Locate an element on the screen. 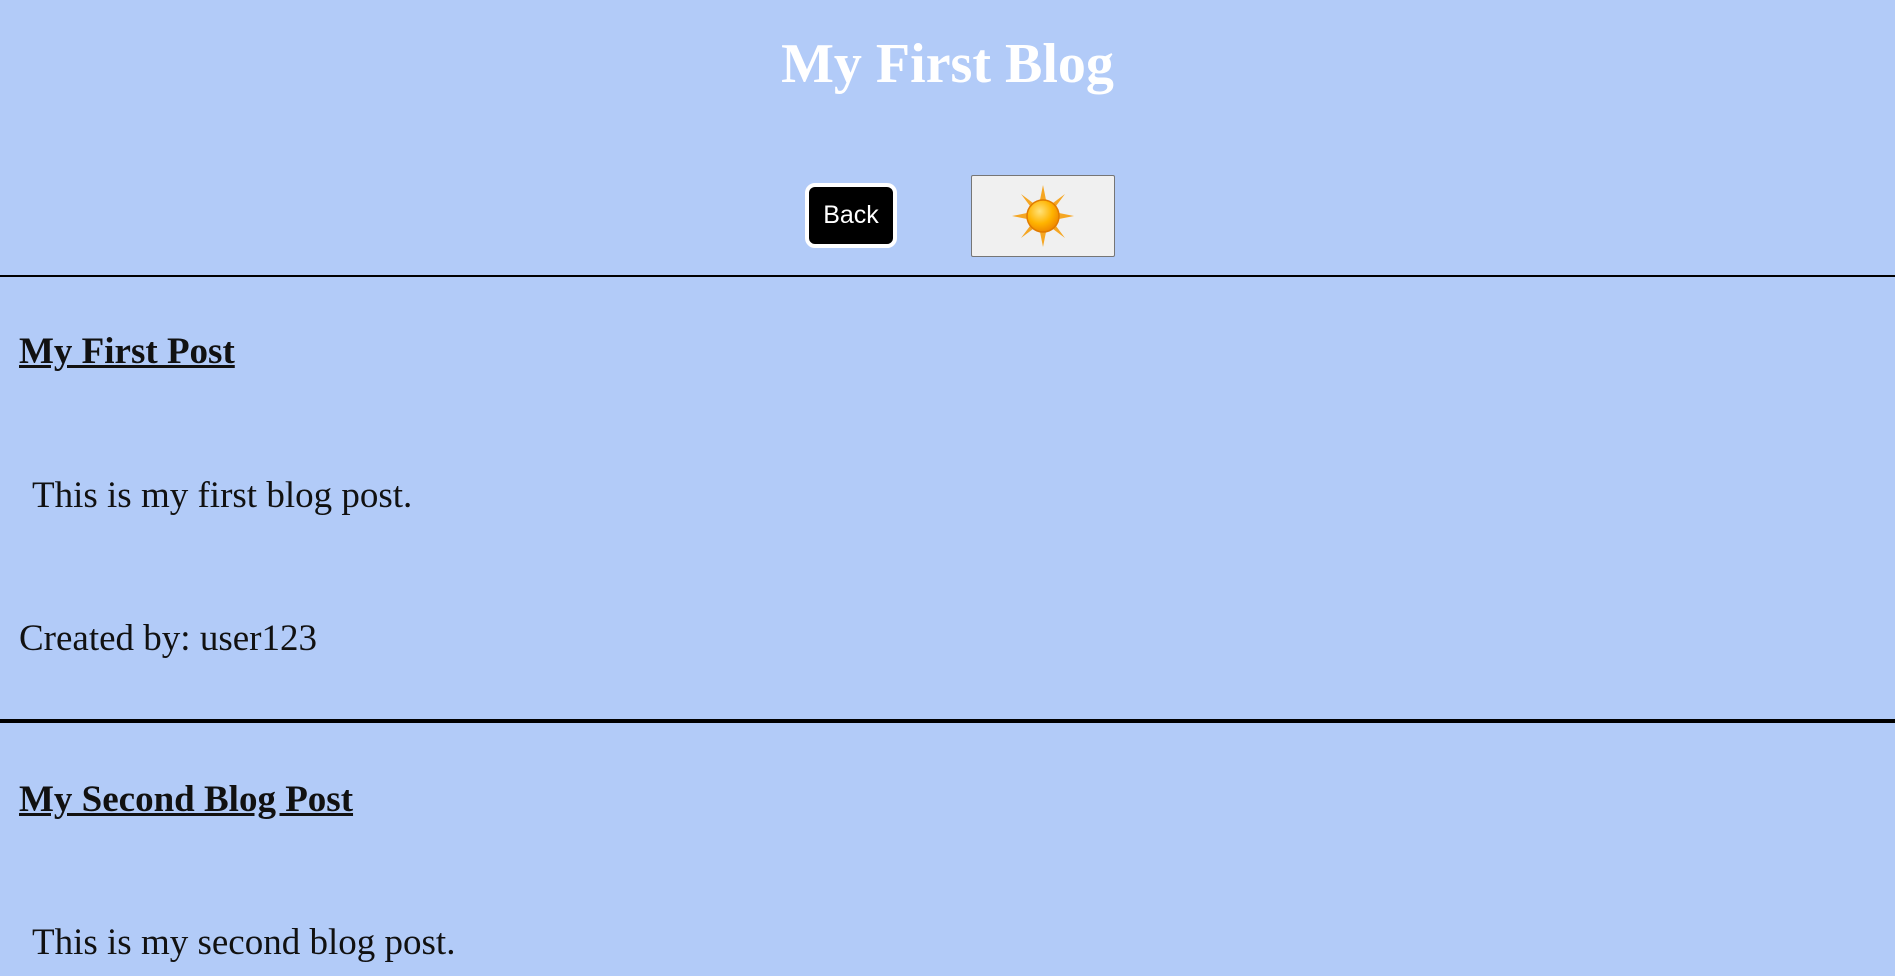 This screenshot has height=976, width=1895. post-title: My Second Blog Post is located at coordinates (186, 800).